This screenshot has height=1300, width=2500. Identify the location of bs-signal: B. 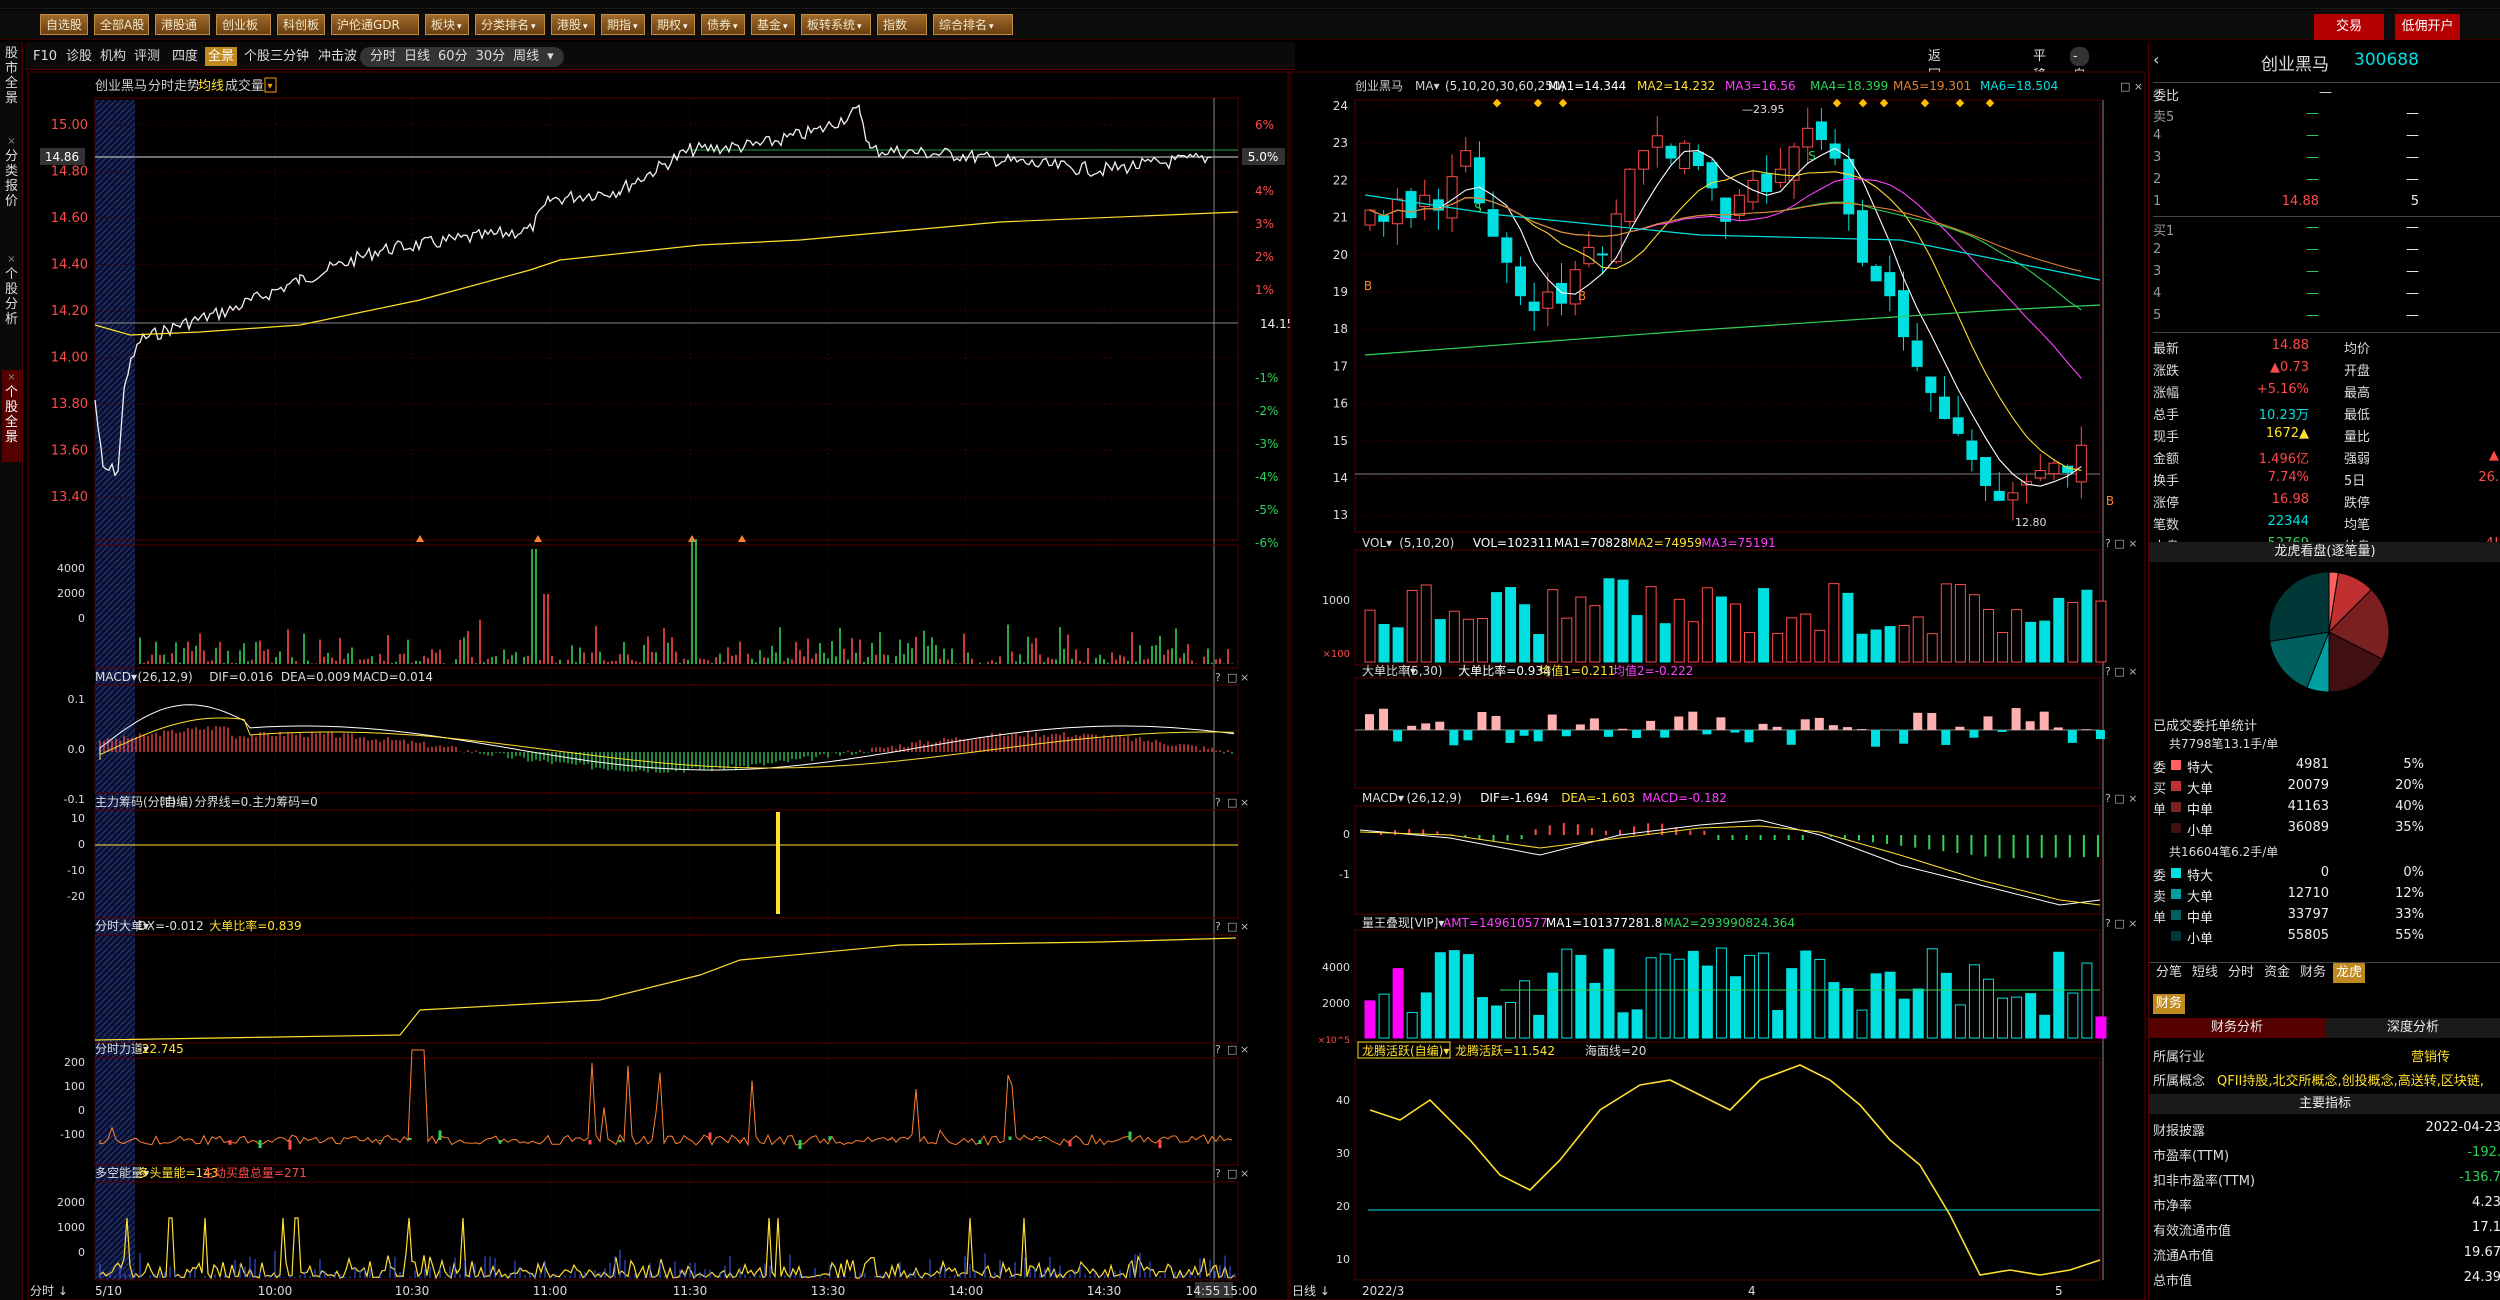
(1582, 296).